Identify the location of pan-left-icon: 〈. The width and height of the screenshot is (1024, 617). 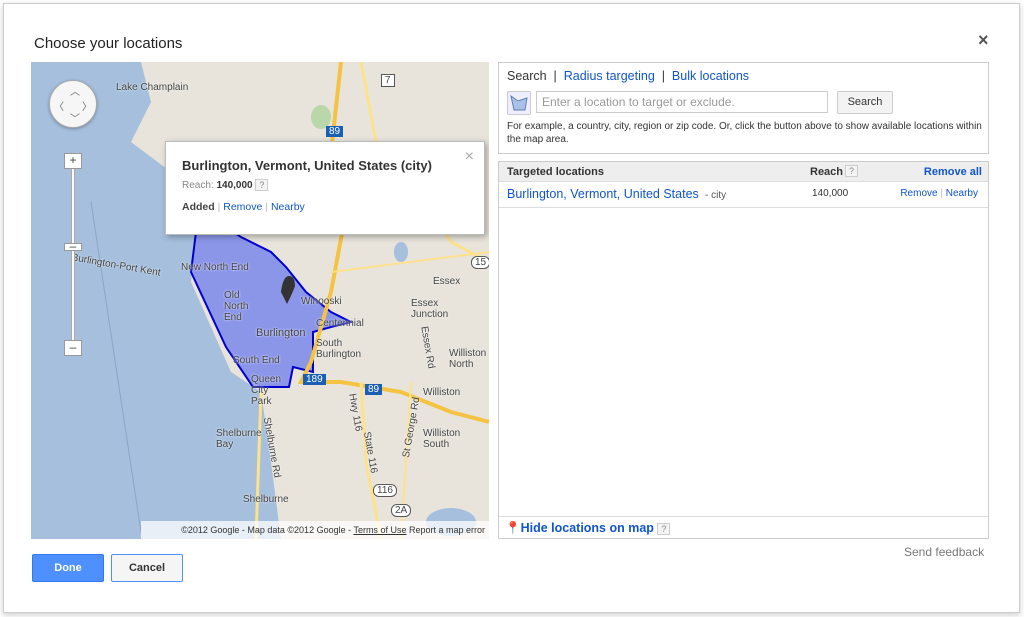
(59, 105).